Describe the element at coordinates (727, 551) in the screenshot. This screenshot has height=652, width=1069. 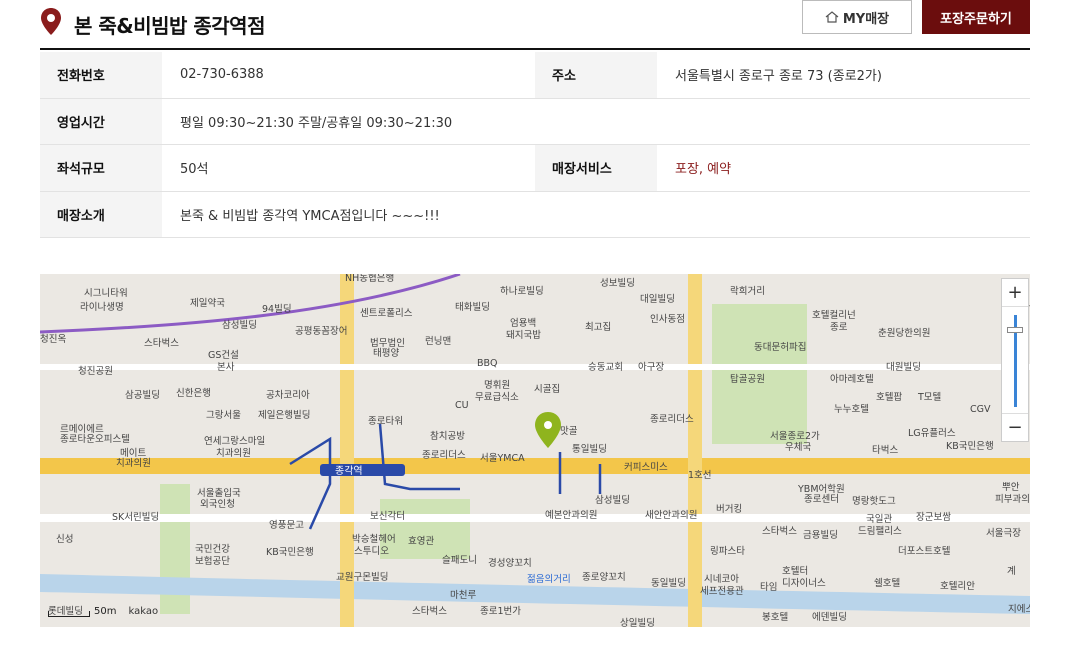
I see `map-label: 링파스타` at that location.